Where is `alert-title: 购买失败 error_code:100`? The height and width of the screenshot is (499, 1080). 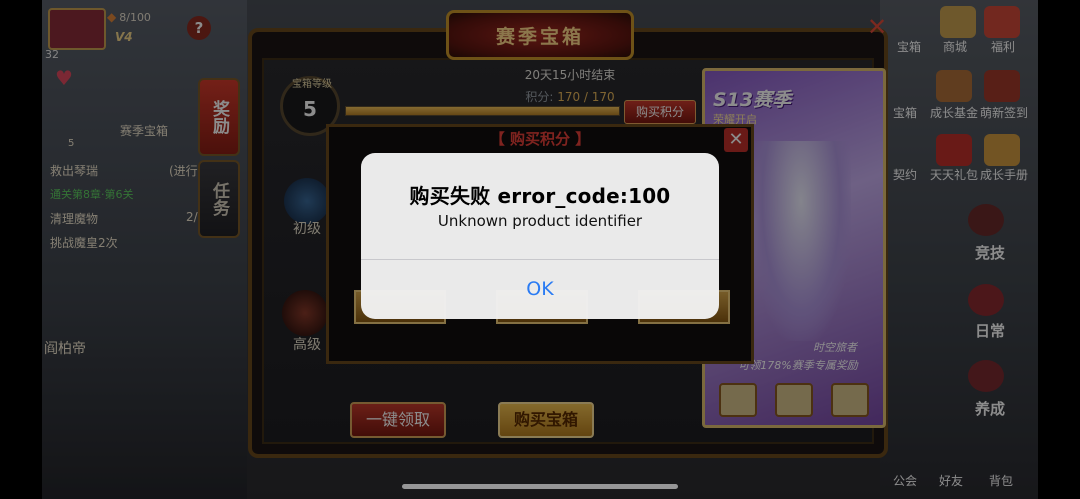
alert-title: 购买失败 error_code:100 is located at coordinates (540, 196).